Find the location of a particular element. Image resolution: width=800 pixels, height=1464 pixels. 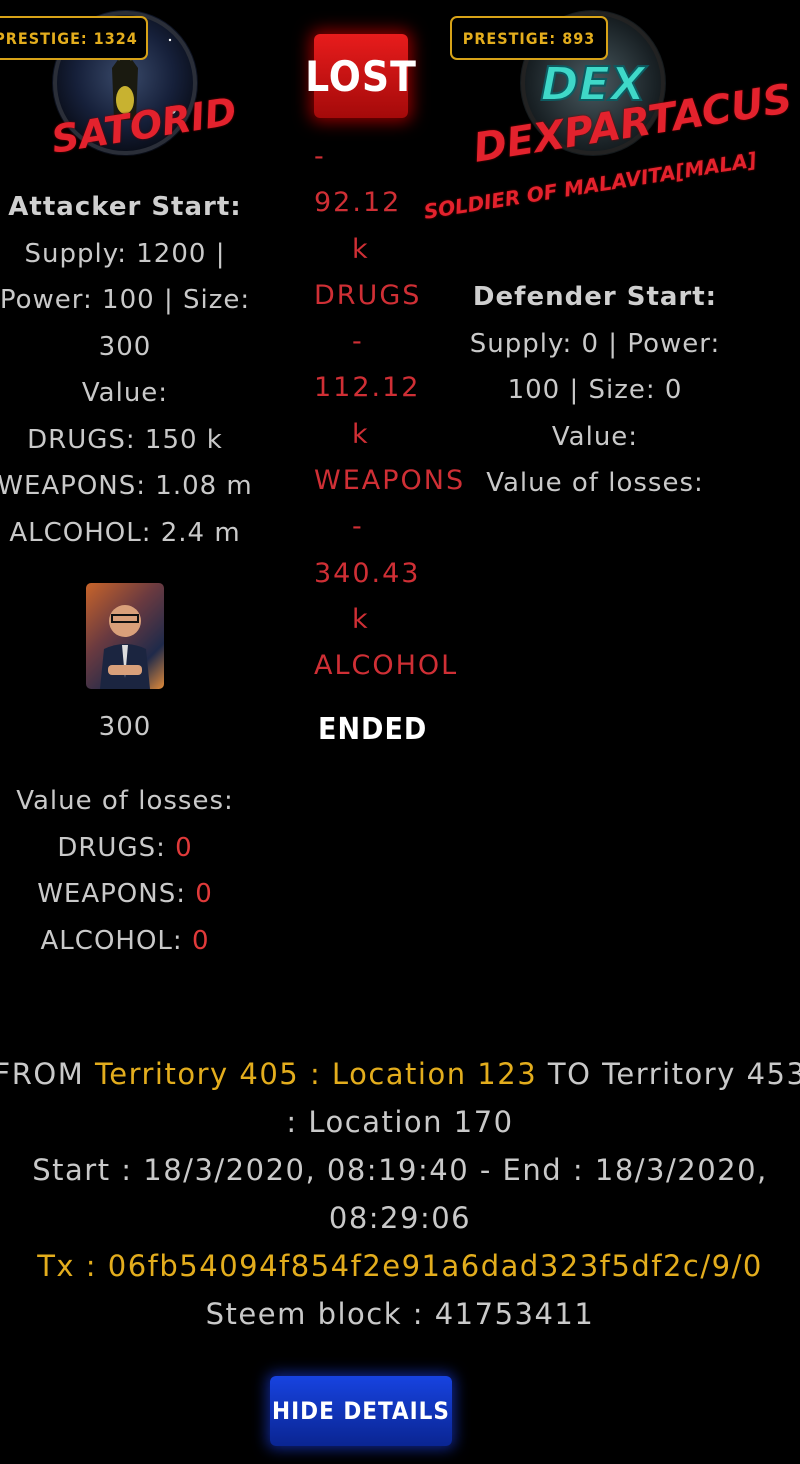

attacker-value-label: Value: is located at coordinates (125, 393).